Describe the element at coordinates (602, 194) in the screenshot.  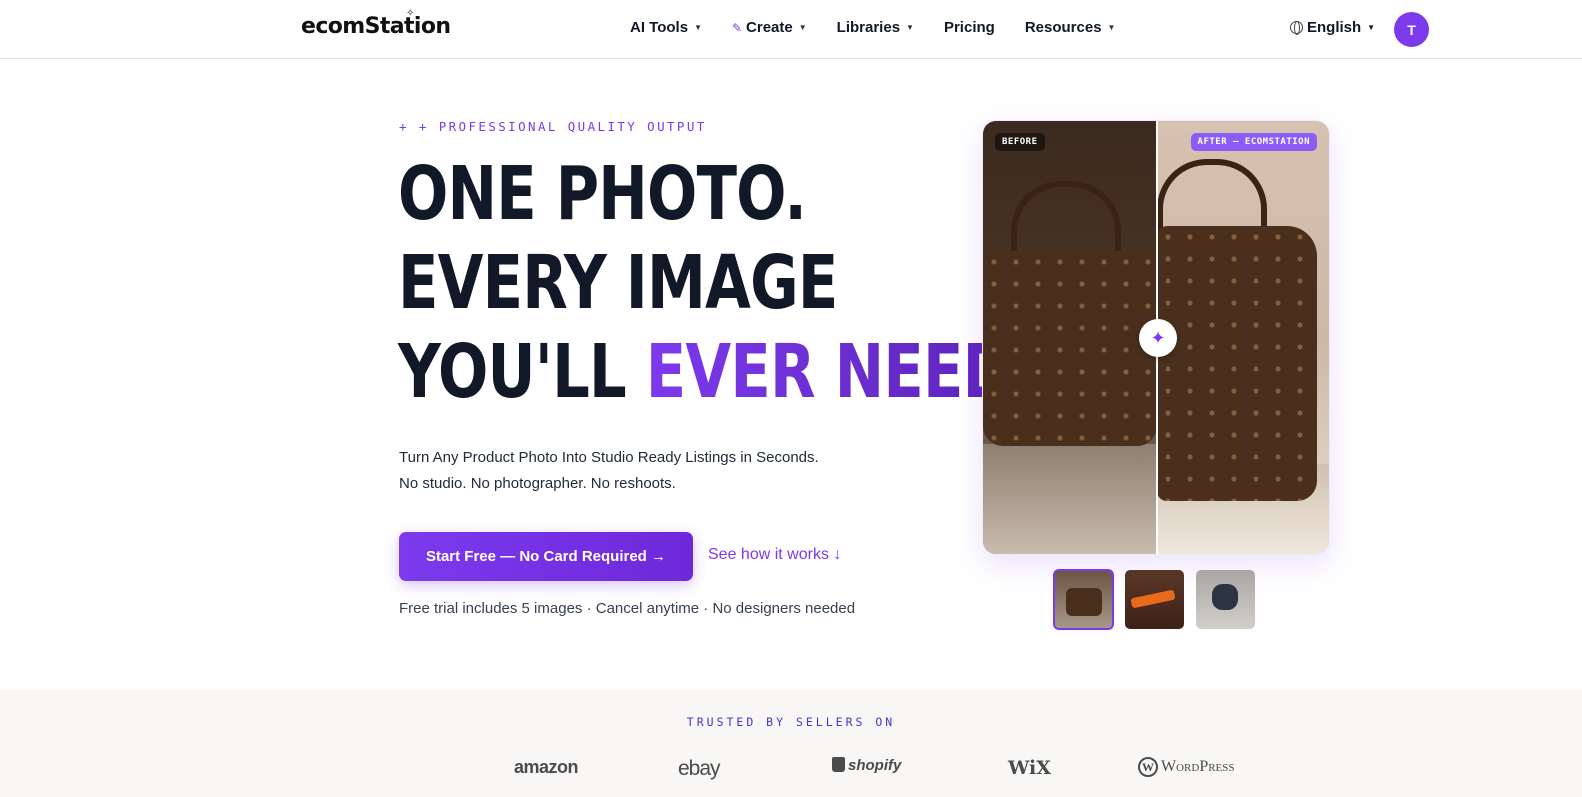
I see `headline-line-1: ONE PHOTO.` at that location.